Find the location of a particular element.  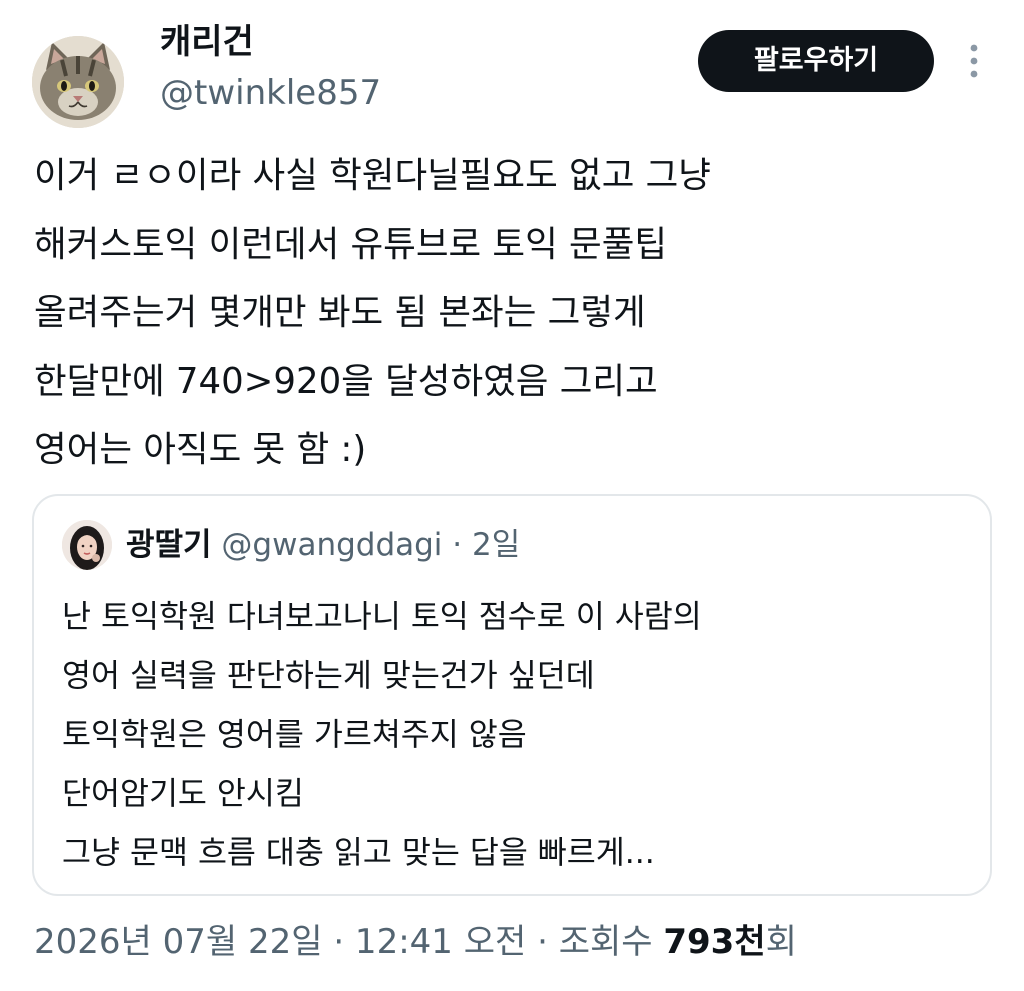

author-avatar is located at coordinates (78, 82).